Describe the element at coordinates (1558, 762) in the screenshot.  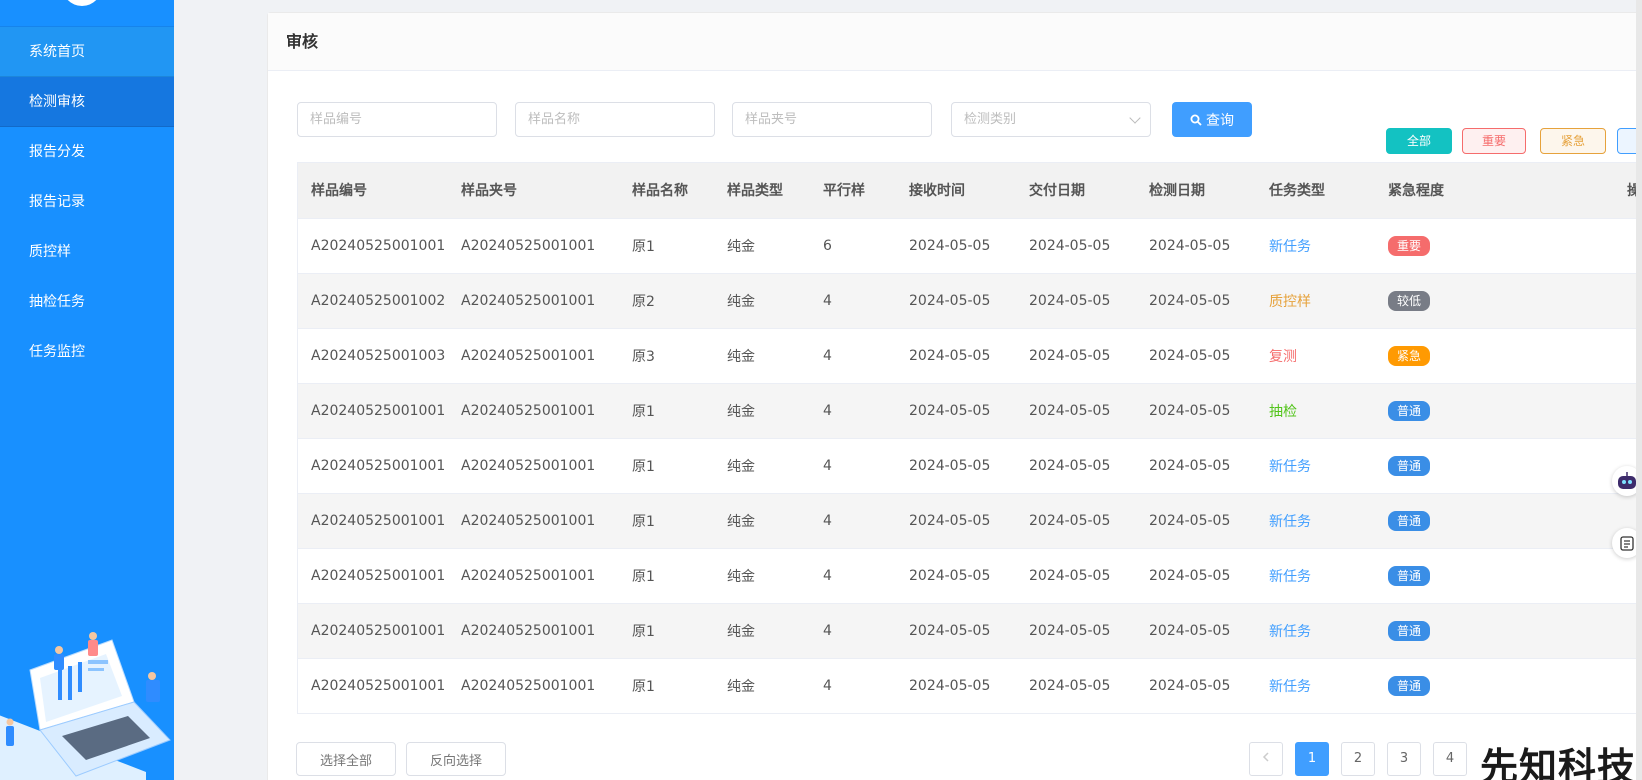
I see `brand-watermark: 先知科技` at that location.